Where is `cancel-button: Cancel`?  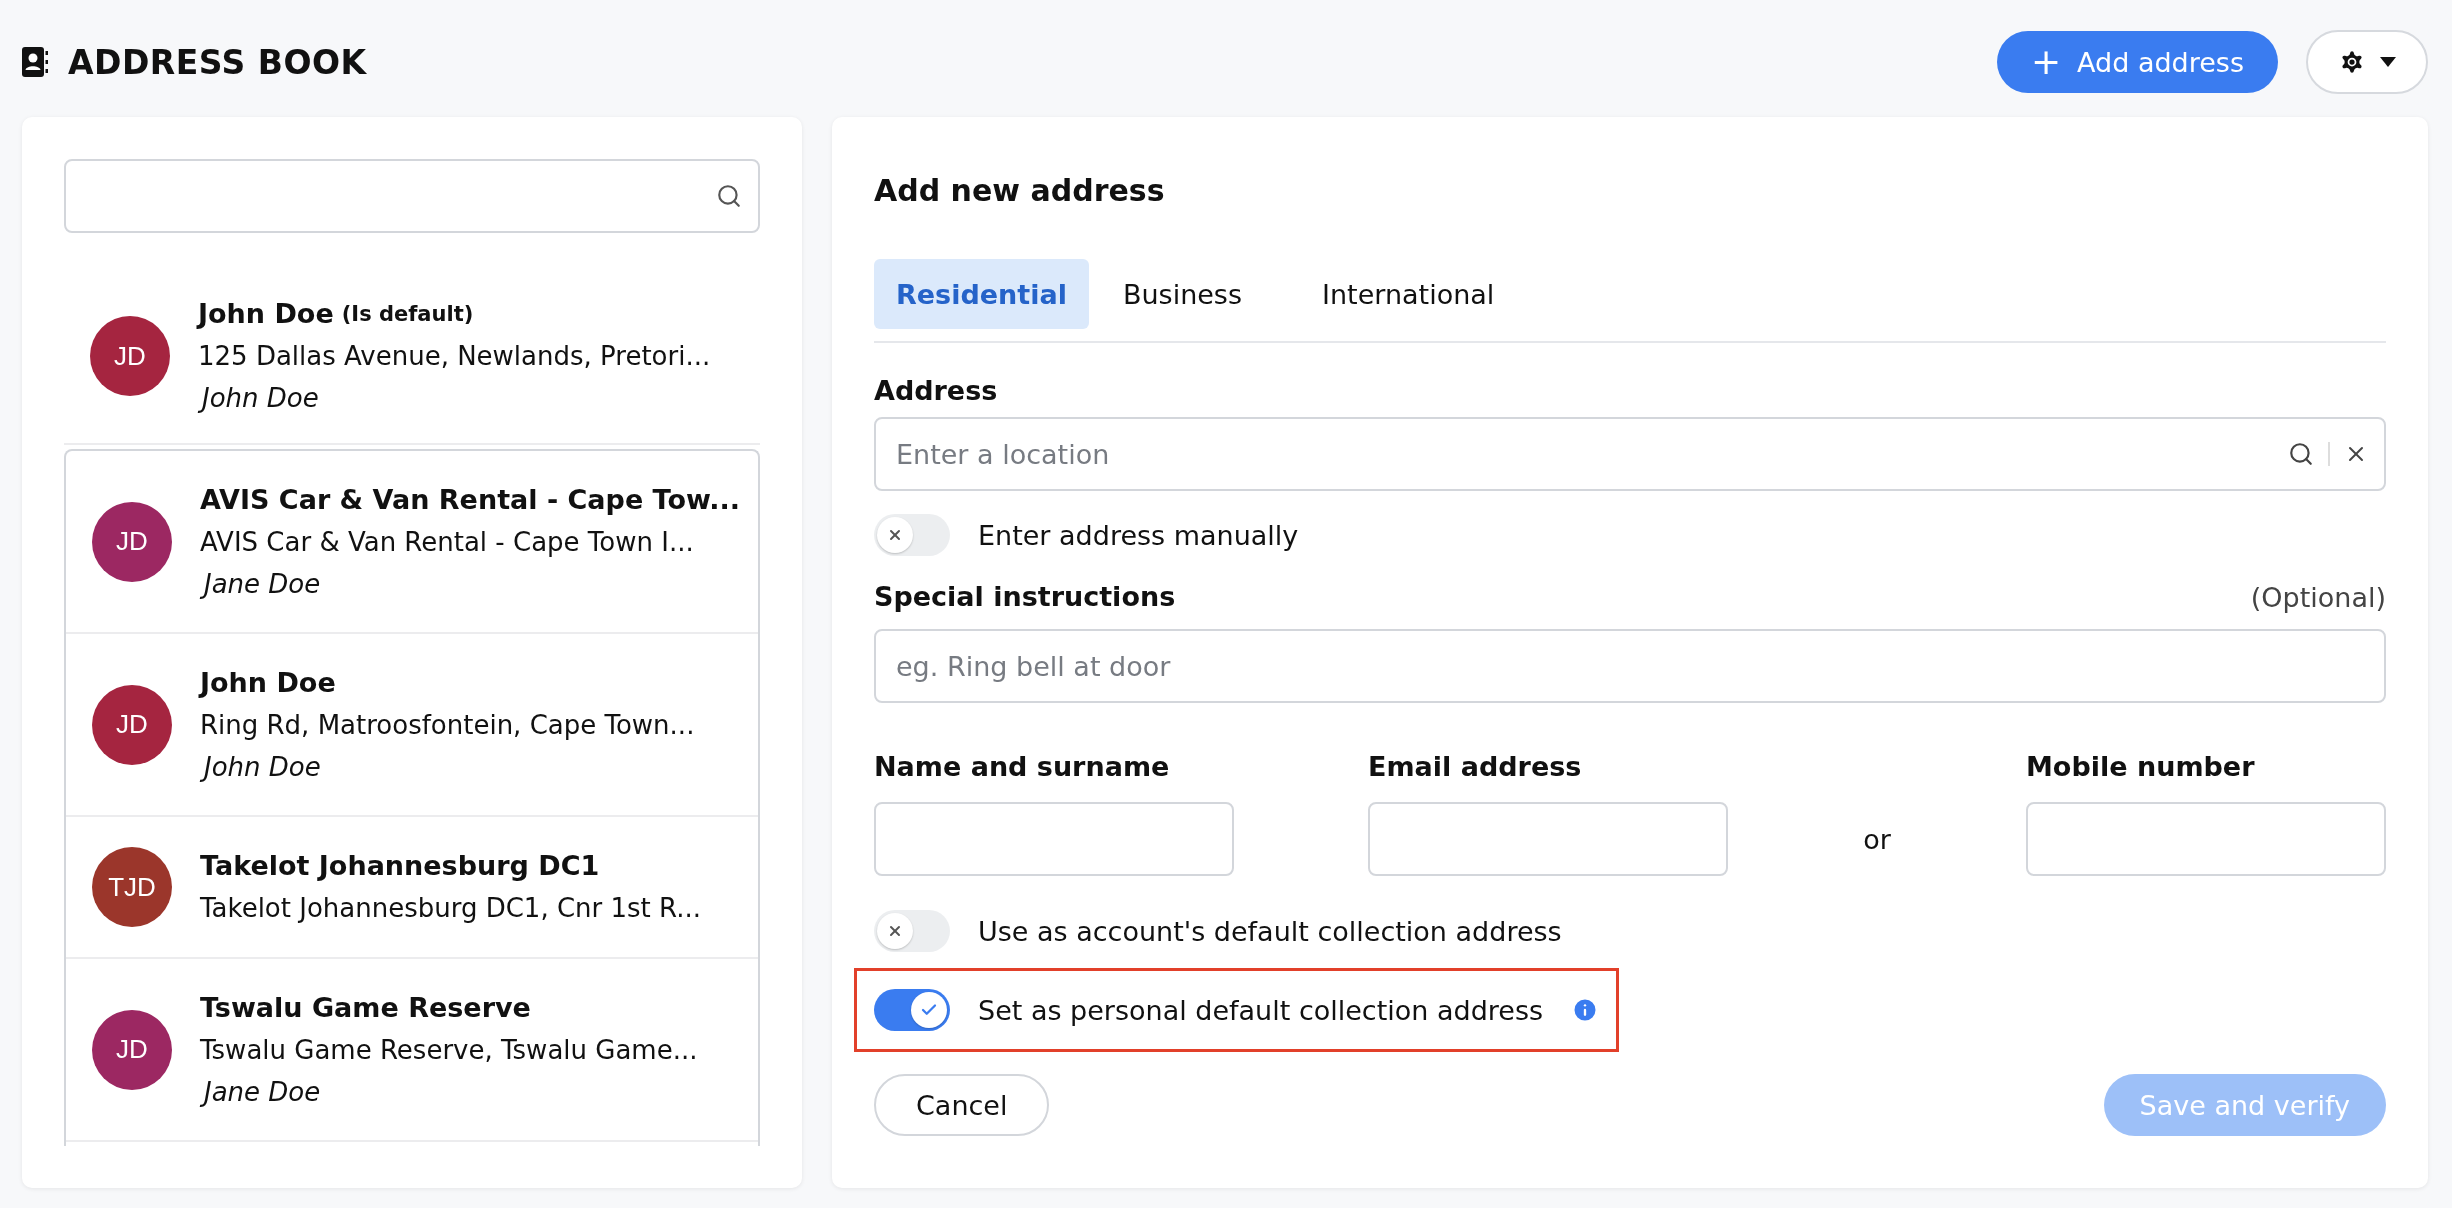
cancel-button: Cancel is located at coordinates (962, 1105).